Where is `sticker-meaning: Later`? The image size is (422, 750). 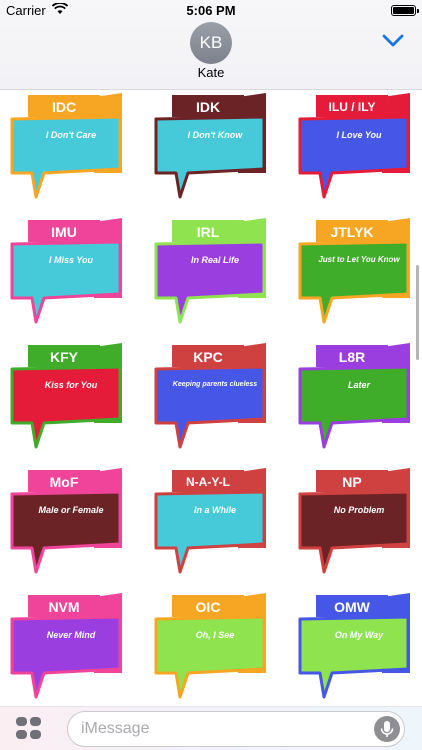 sticker-meaning: Later is located at coordinates (358, 385).